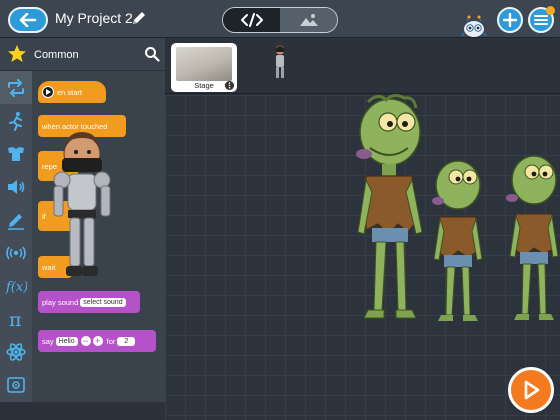  I want to click on play-icon, so click(532, 390).